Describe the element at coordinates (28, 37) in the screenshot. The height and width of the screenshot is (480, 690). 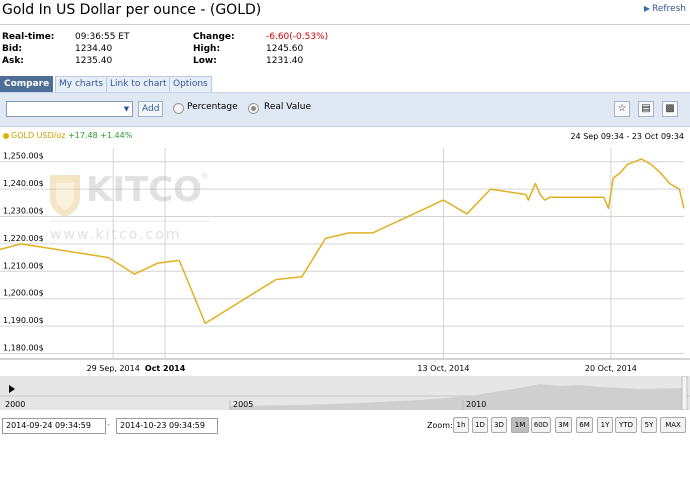
I see `realtime-label: Real-time:` at that location.